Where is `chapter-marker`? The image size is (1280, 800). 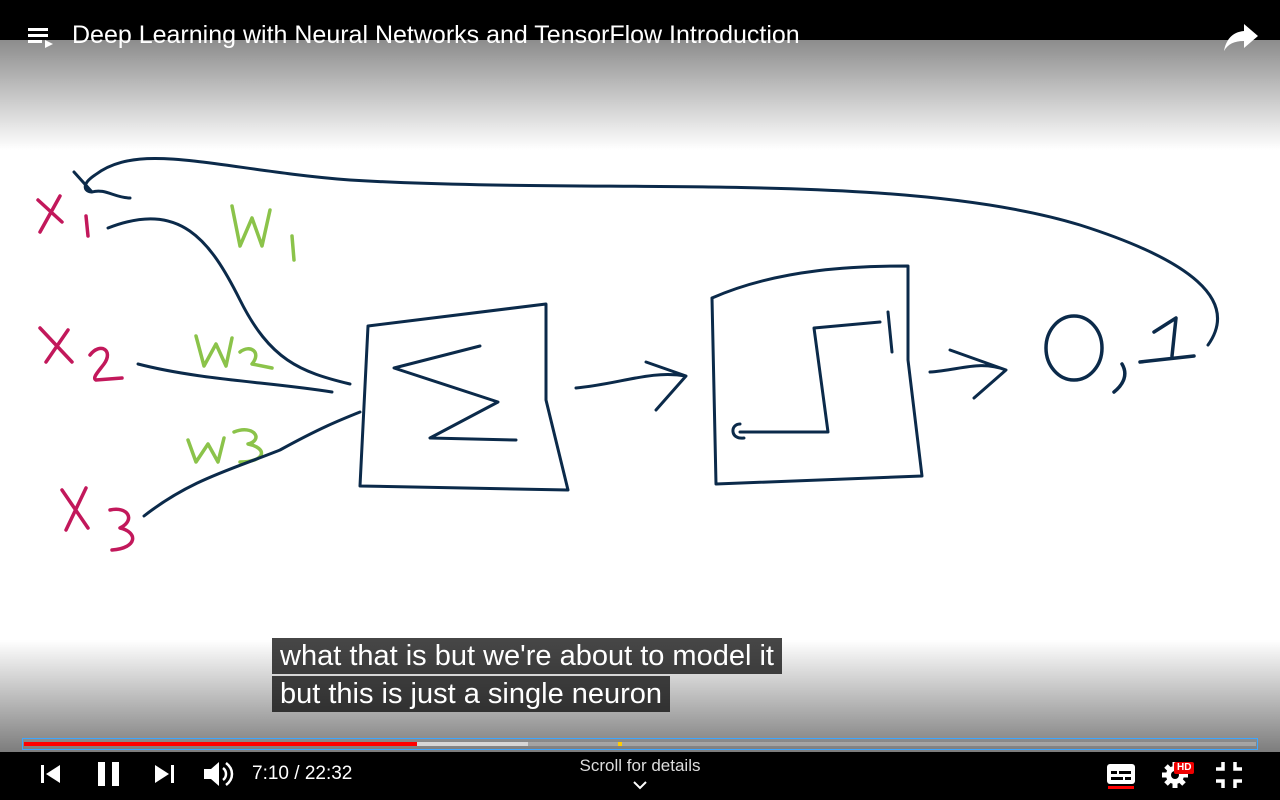 chapter-marker is located at coordinates (620, 744).